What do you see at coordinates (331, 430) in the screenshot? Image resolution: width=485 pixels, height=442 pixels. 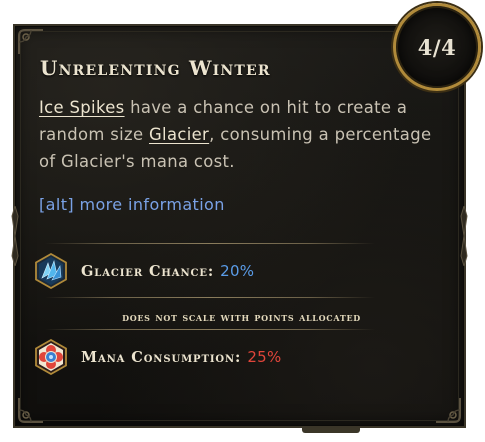 I see `bottom-tab` at bounding box center [331, 430].